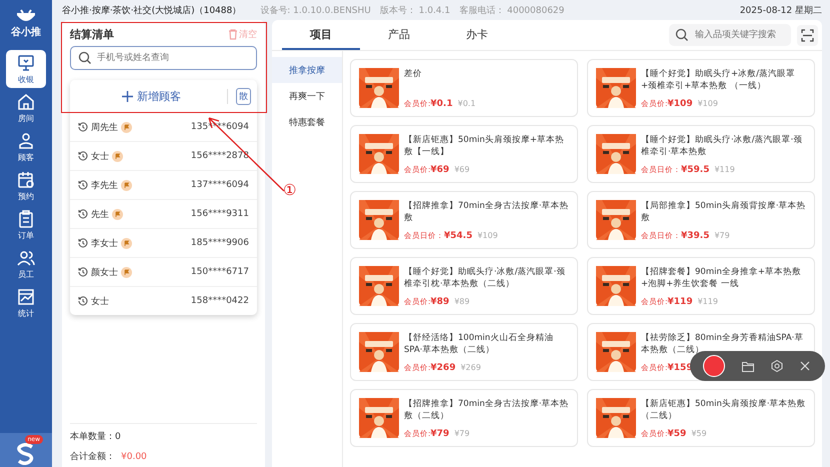 The image size is (830, 467). Describe the element at coordinates (485, 278) in the screenshot. I see `item-name: 【睡个好觉】助眠头疗·冰敷/蒸汽眼罩·颈椎牵引枕·草本热敷（二线）` at that location.